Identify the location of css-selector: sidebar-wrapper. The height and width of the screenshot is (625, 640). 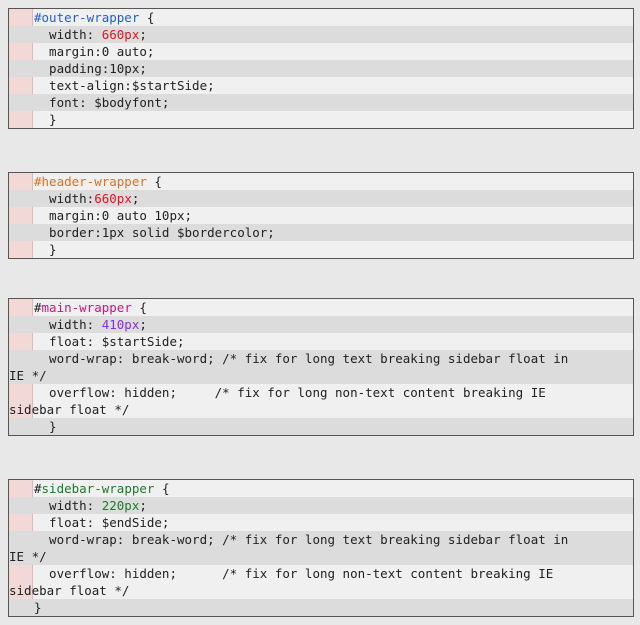
(98, 488).